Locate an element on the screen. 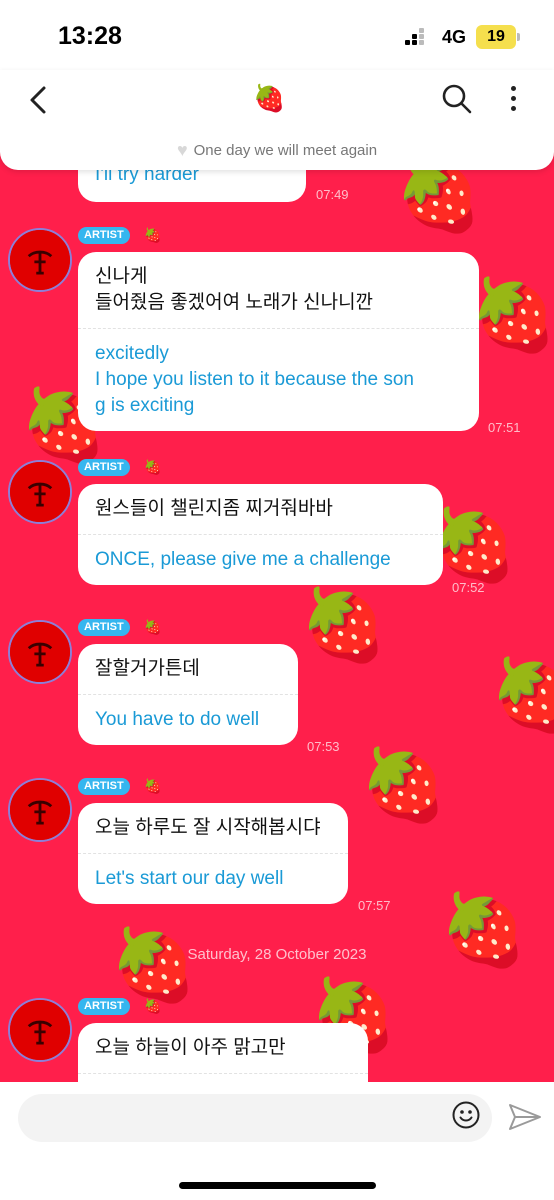  message-bubble: 잘할거가튼데 You have to do well is located at coordinates (188, 694).